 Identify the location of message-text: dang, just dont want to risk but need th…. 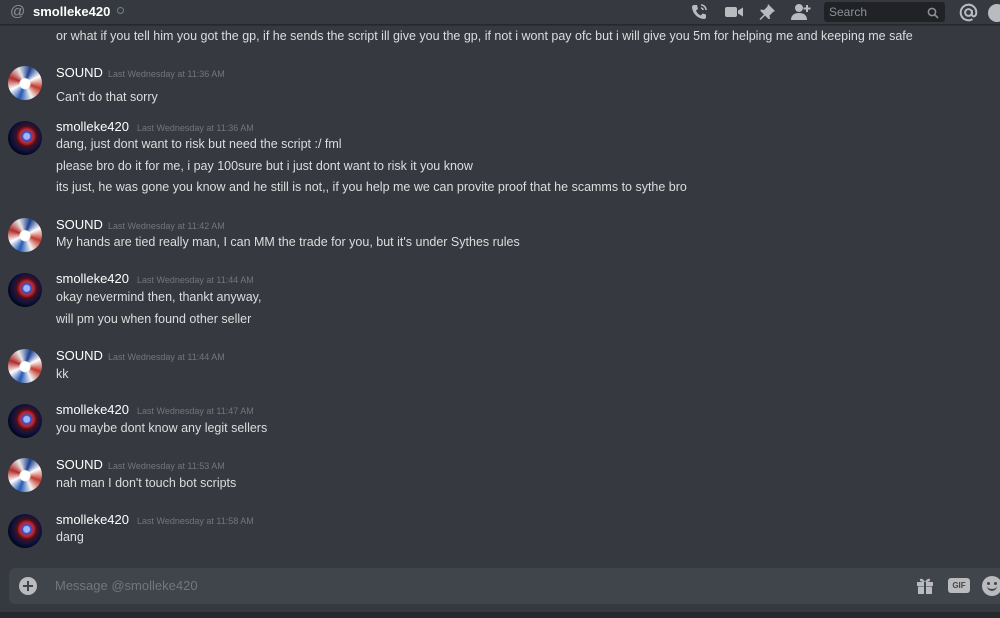
(199, 144).